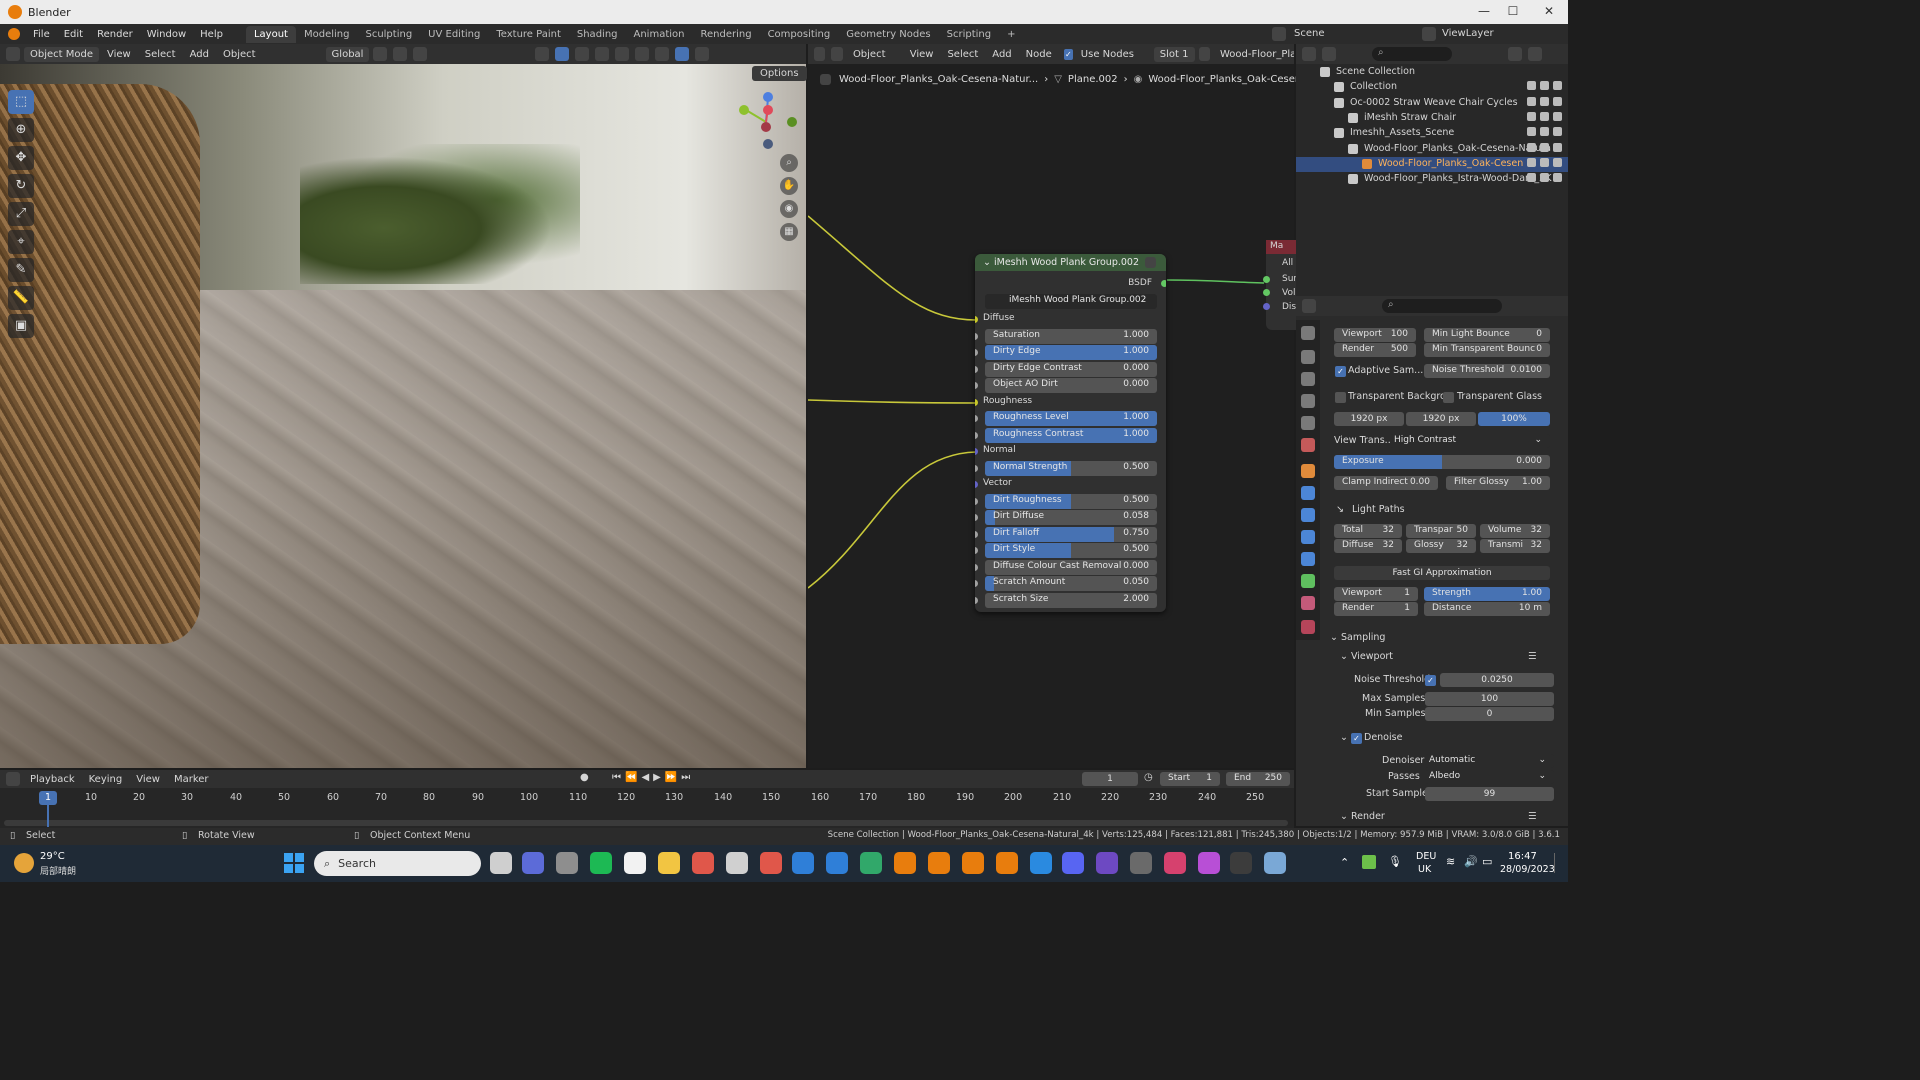 The image size is (1920, 1080). I want to click on instagram-icon, so click(1175, 863).